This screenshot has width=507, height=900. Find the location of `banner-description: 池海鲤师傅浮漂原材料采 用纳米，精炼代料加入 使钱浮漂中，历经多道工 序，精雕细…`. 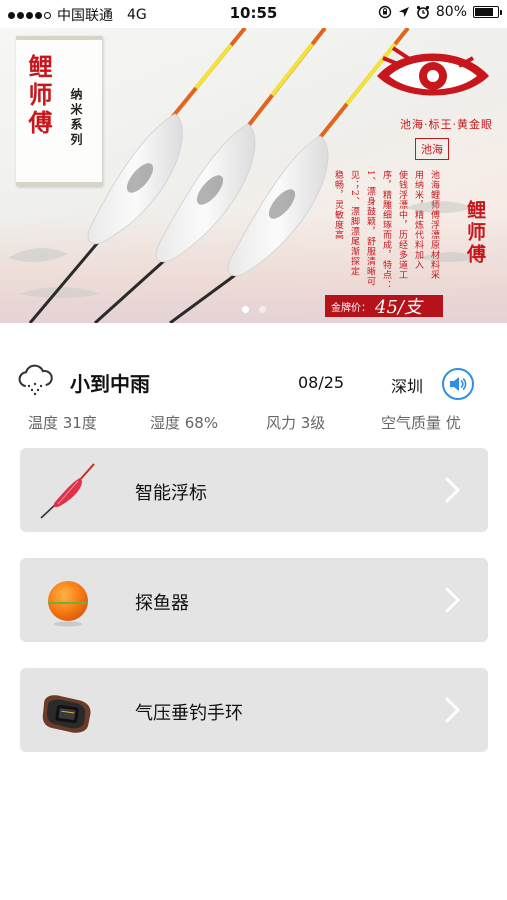

banner-description: 池海鲤师傅浮漂原材料采 用纳米，精炼代料加入 使钱浮漂中，历经多道工 序，精雕细… is located at coordinates (386, 235).